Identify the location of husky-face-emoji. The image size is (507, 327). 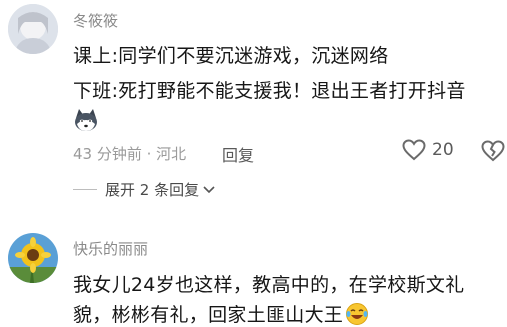
(86, 120).